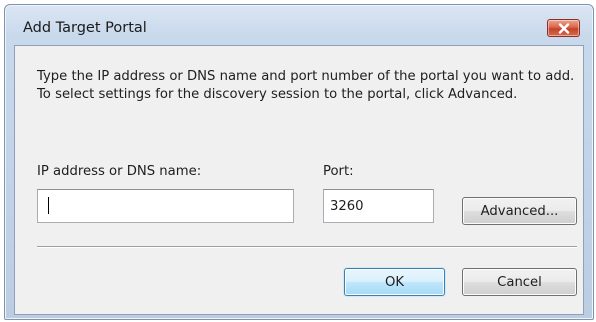  Describe the element at coordinates (165, 206) in the screenshot. I see `ip-address-input` at that location.